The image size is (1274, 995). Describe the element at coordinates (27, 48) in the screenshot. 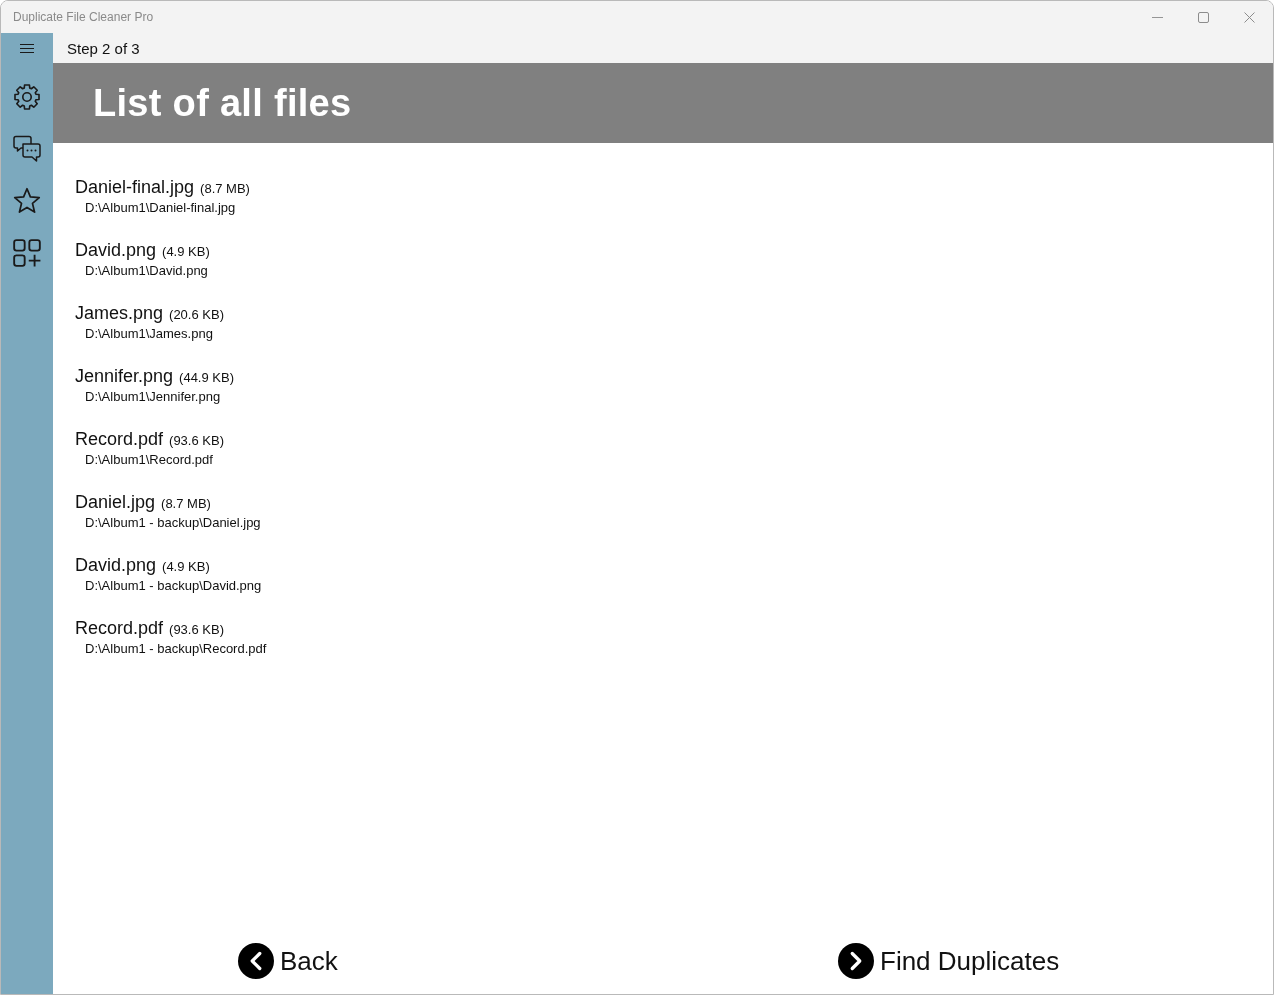

I see `menu-icon` at that location.